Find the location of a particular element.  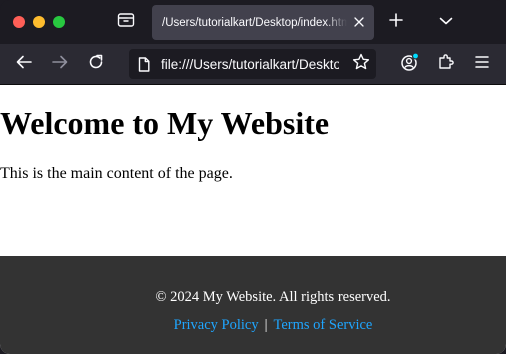

arrow-left-icon is located at coordinates (24, 64).